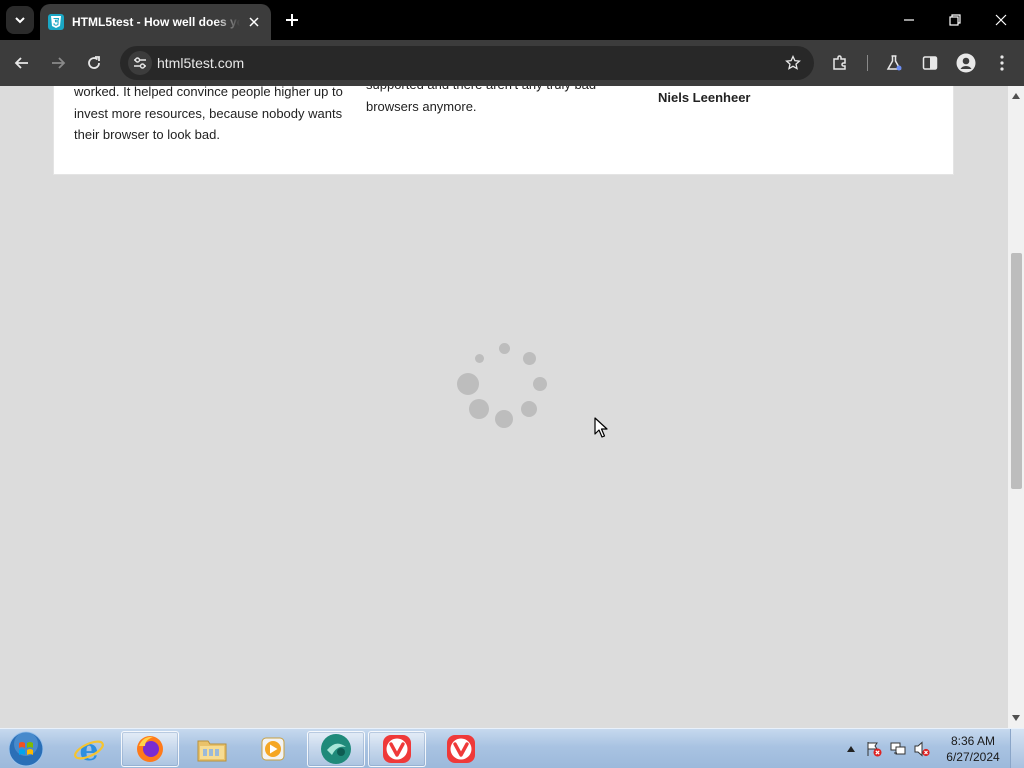 The width and height of the screenshot is (1024, 768). Describe the element at coordinates (973, 741) in the screenshot. I see `clock-time: 8:36 AM` at that location.